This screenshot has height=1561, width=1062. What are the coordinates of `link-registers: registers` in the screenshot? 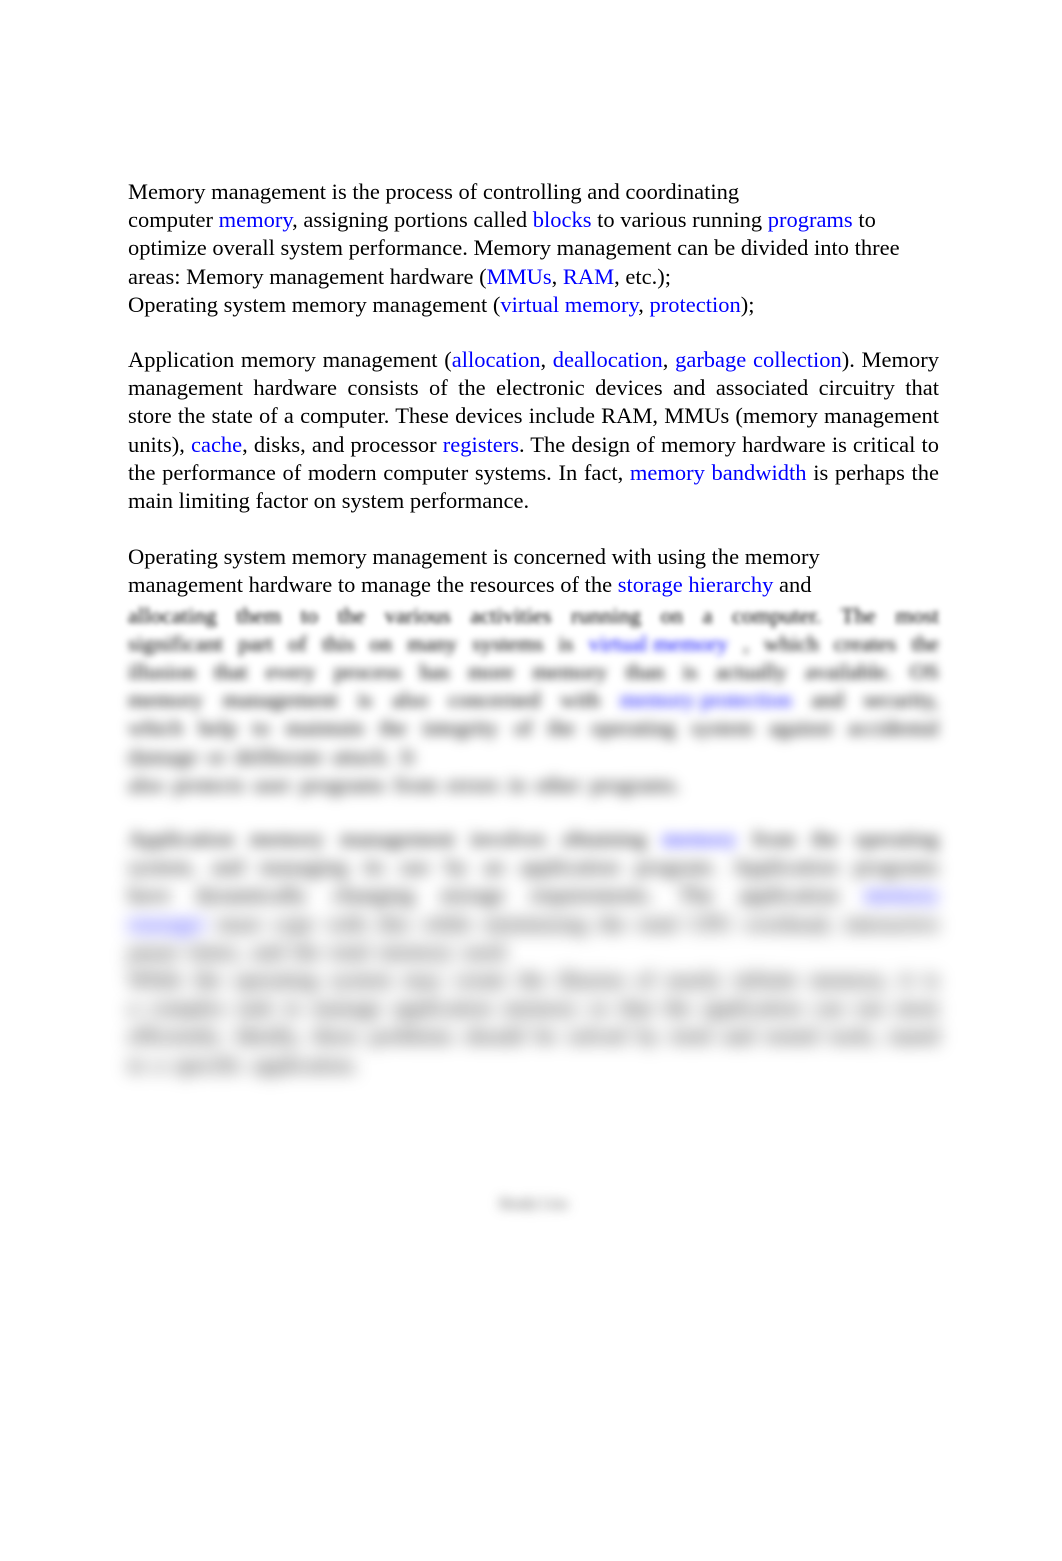 It's located at (481, 444).